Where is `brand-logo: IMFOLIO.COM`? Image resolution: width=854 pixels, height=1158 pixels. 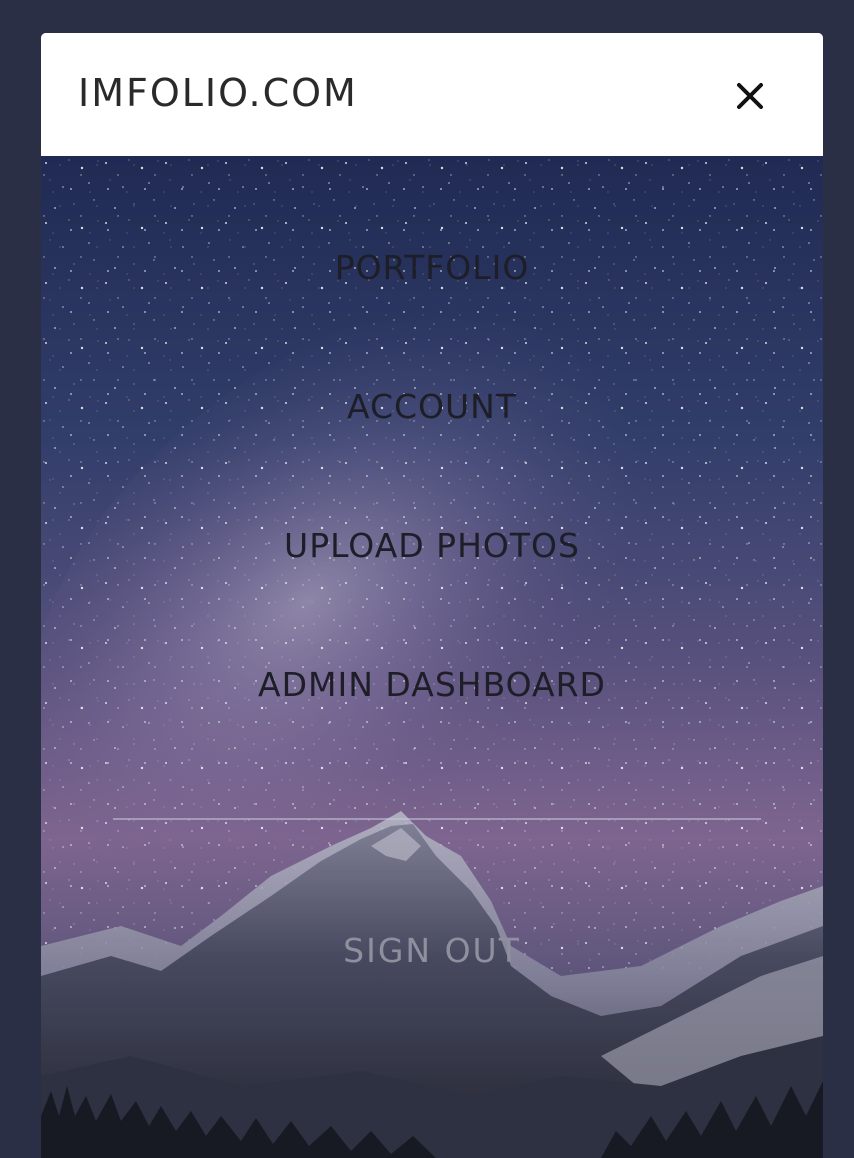
brand-logo: IMFOLIO.COM is located at coordinates (218, 93).